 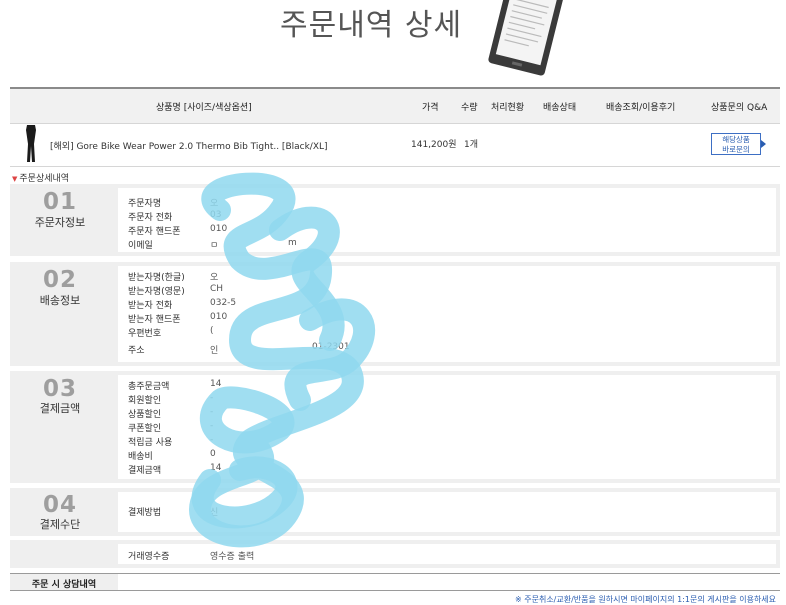 I want to click on payment-method-section: 04 결제수단 결제방법 신, so click(x=395, y=512).